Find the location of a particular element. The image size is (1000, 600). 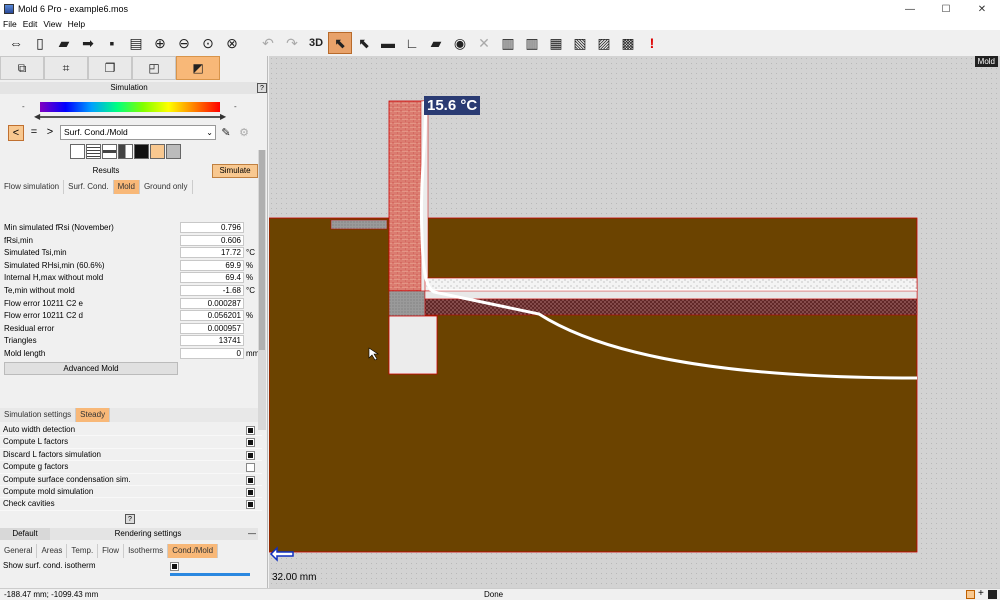

new-file-icon: ▯ is located at coordinates (40, 43).